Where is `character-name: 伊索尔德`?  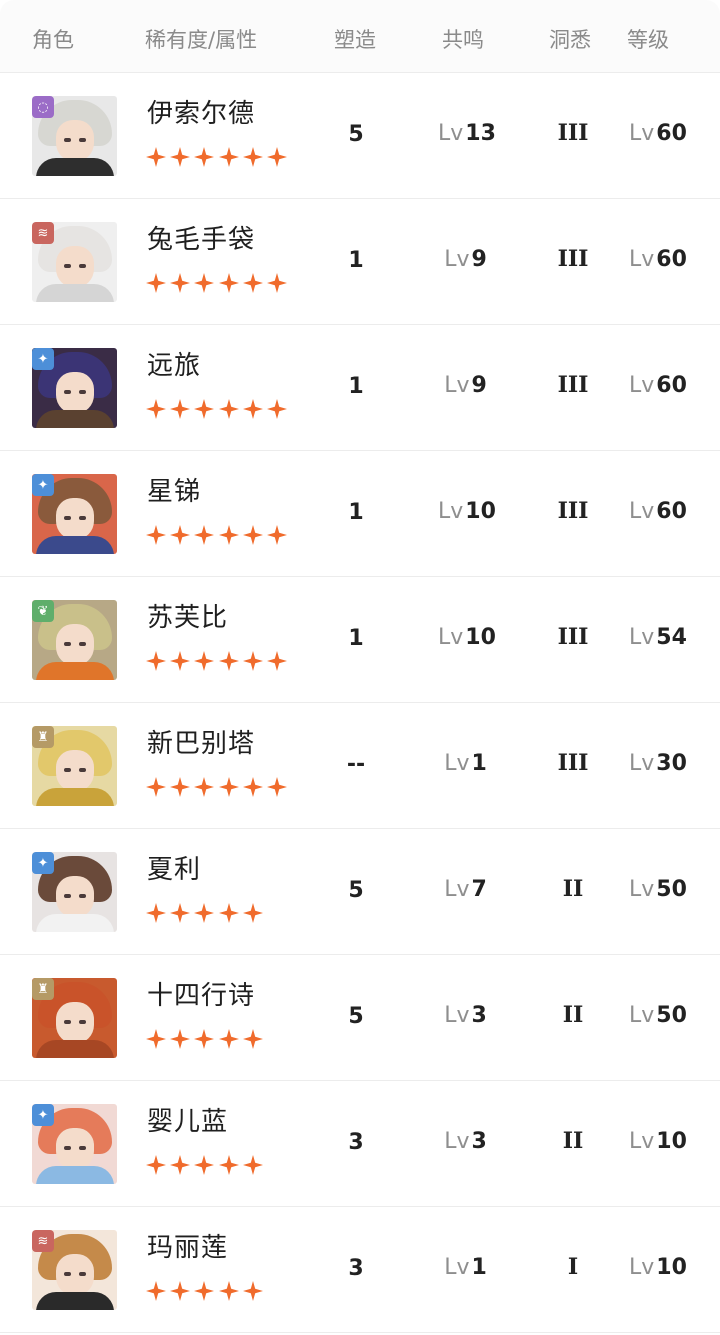 character-name: 伊索尔德 is located at coordinates (201, 111).